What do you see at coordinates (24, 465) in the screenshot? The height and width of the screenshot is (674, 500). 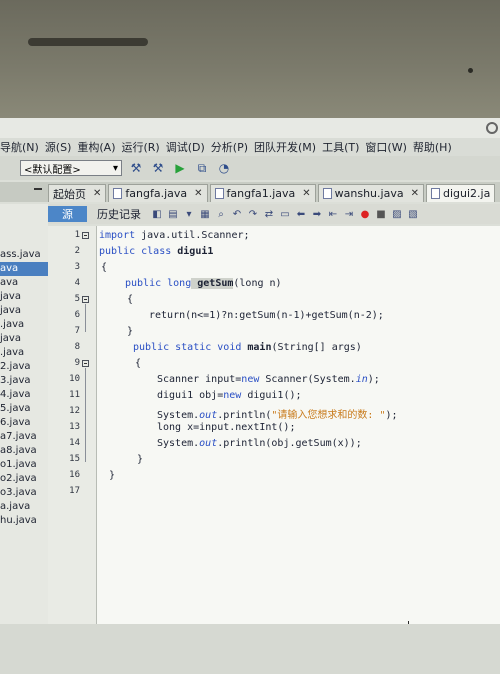 I see `file-item: o1.java` at bounding box center [24, 465].